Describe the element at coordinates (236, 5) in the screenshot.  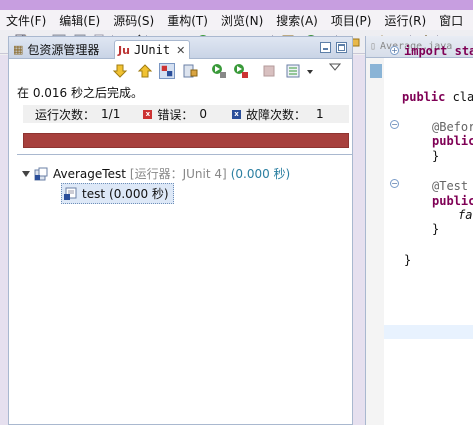
I see `window-title-bar` at that location.